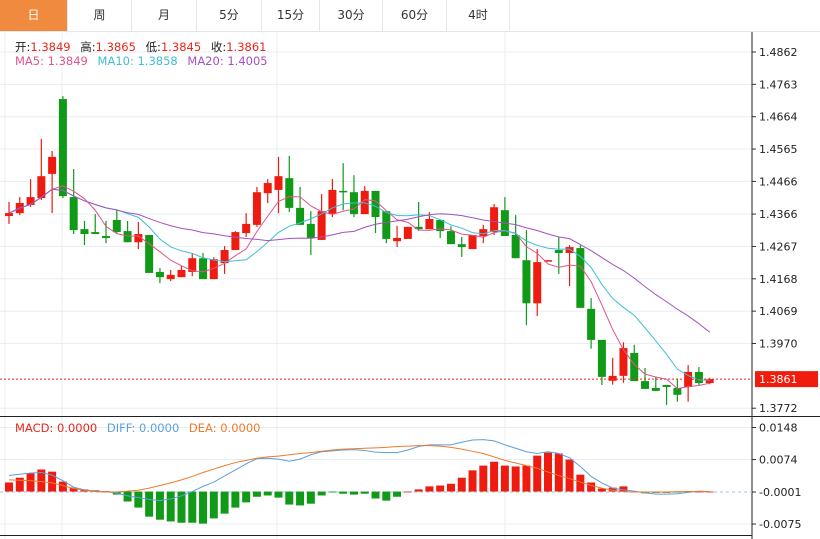 This screenshot has height=539, width=820. I want to click on tab-week: 周, so click(100, 15).